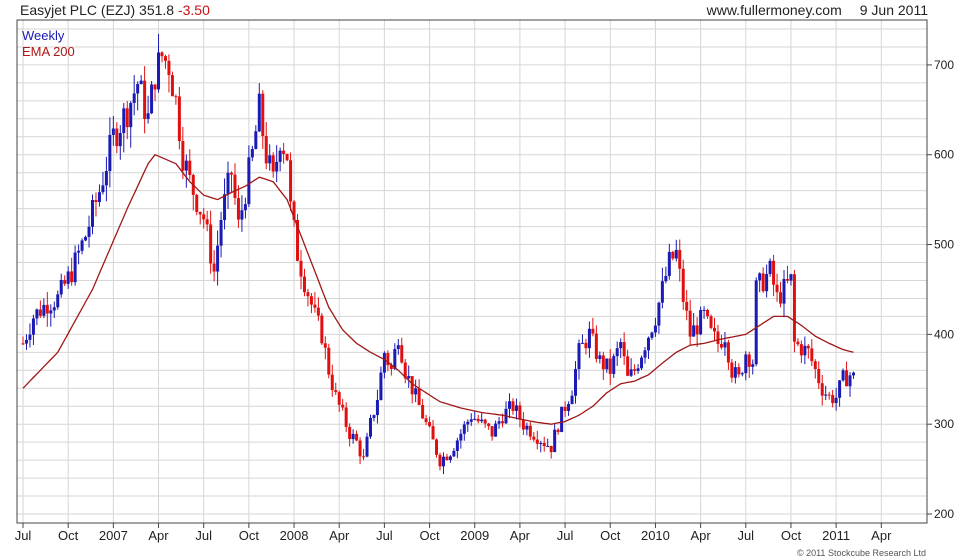  I want to click on y-tick-label: 600, so click(944, 155).